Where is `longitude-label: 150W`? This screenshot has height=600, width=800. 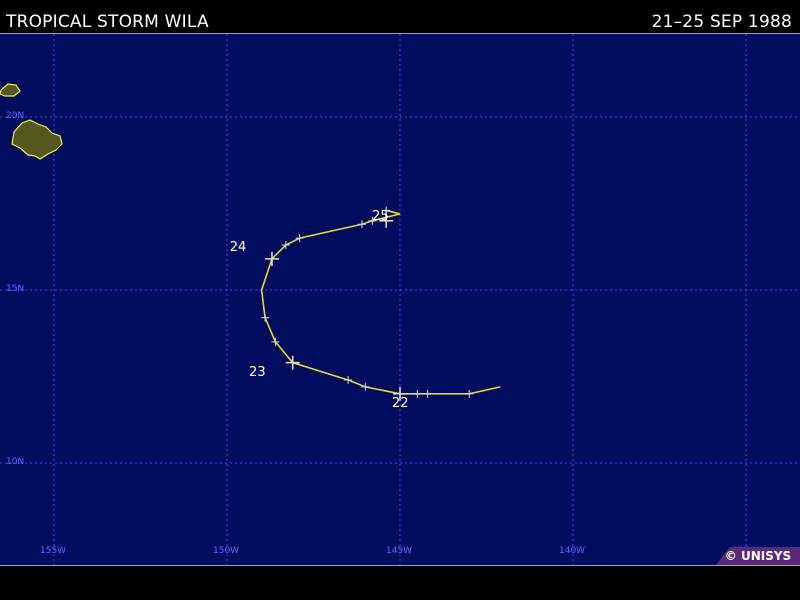
longitude-label: 150W is located at coordinates (226, 551).